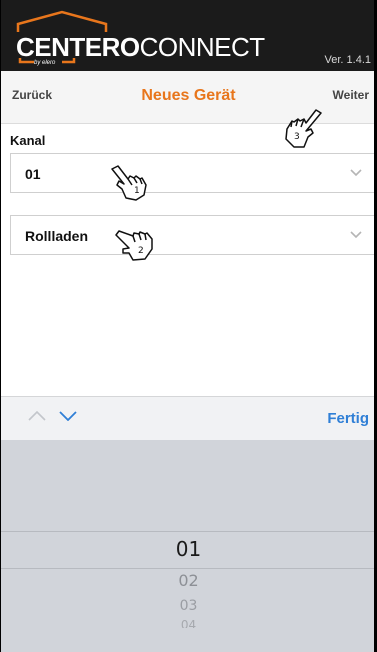  I want to click on pointing-hand-icon: 3, so click(303, 128).